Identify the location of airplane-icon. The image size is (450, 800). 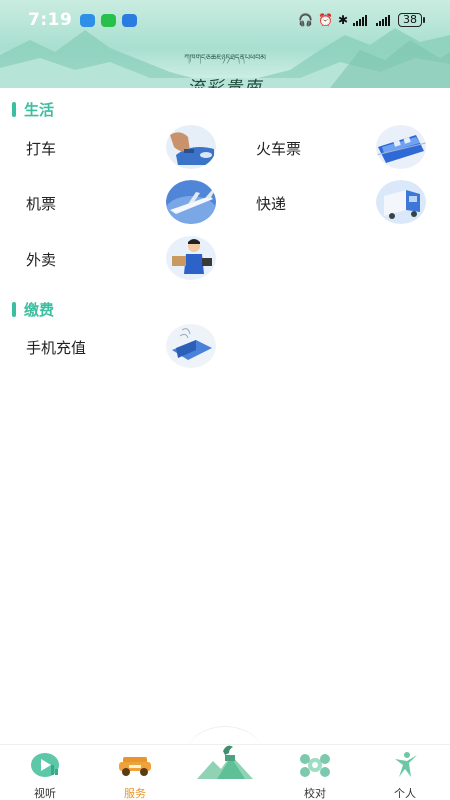
(191, 202).